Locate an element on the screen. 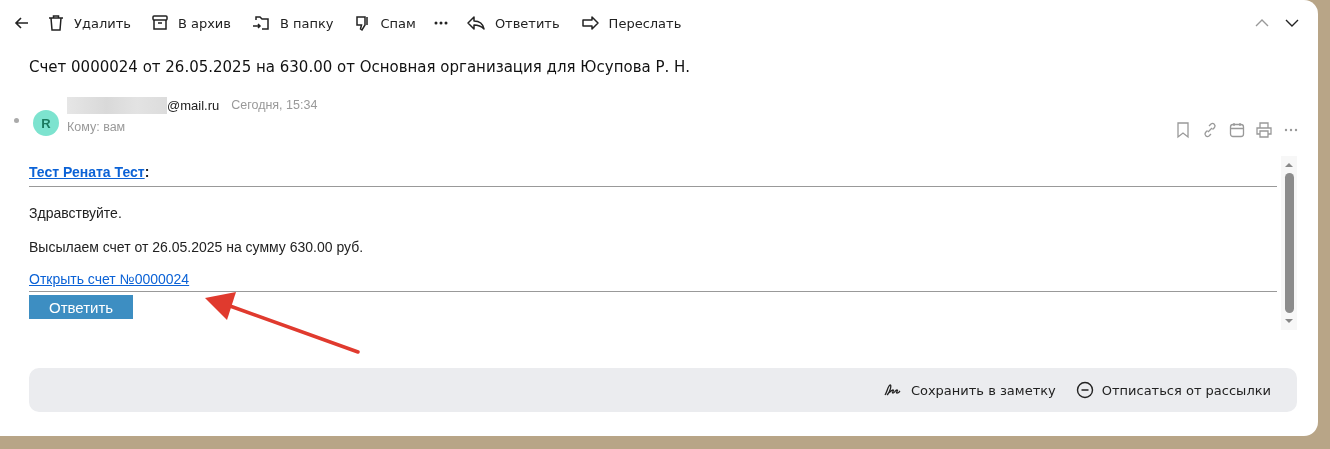 The width and height of the screenshot is (1330, 449). body-text: Высылаем счет от 26.05.2025 на сумму 630.00 руб. is located at coordinates (196, 247).